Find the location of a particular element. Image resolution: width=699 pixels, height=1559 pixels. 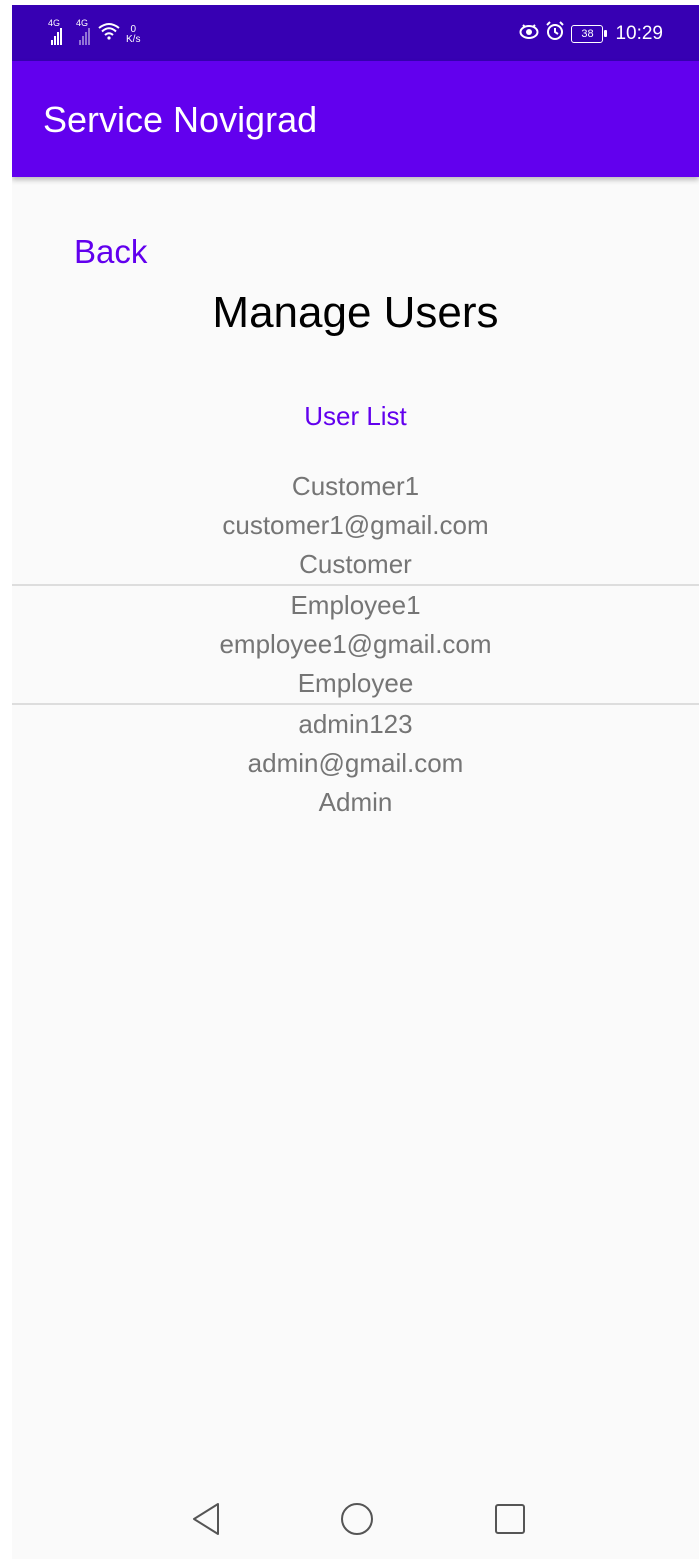

user-email: admin@gmail.com is located at coordinates (355, 763).